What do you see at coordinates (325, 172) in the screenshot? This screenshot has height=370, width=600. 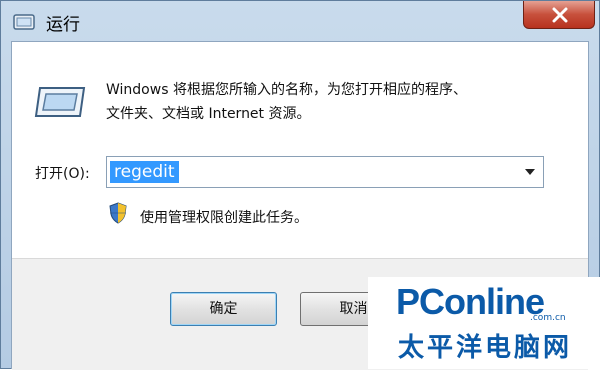 I see `open-combobox: regedit` at bounding box center [325, 172].